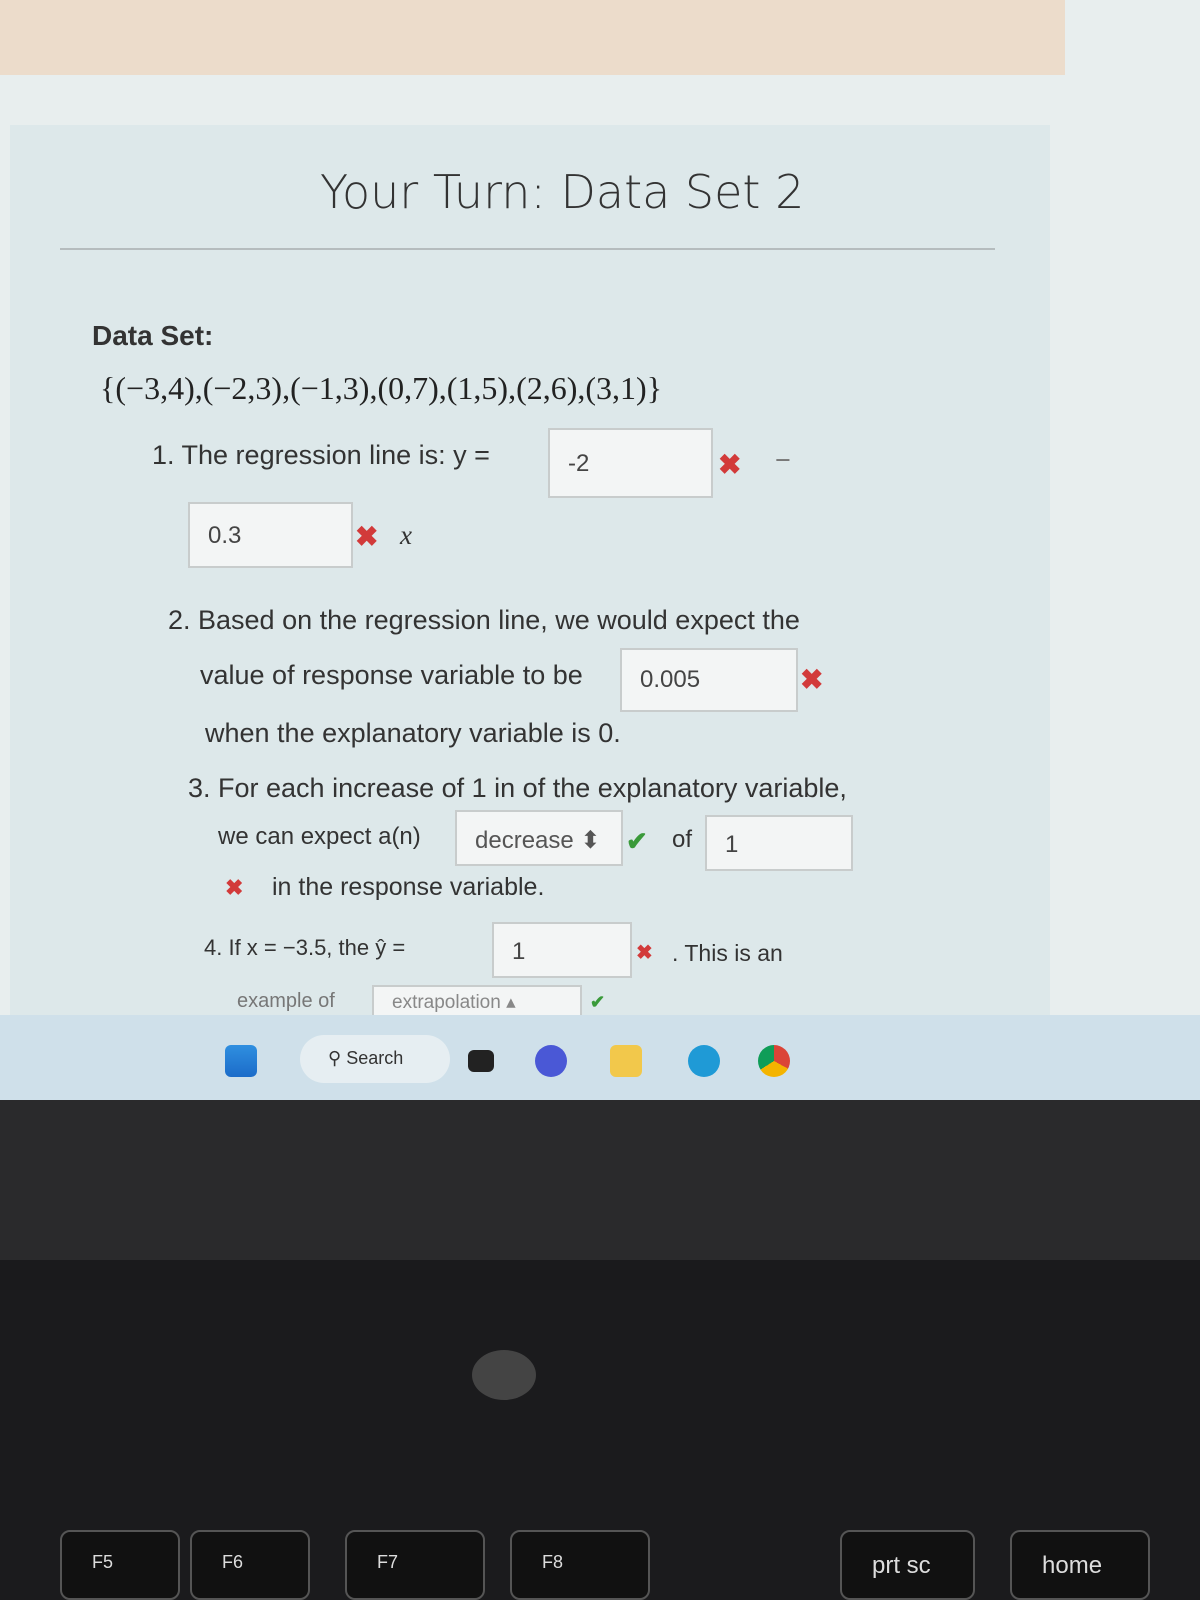  I want to click on q3-amount-input: 1, so click(779, 843).